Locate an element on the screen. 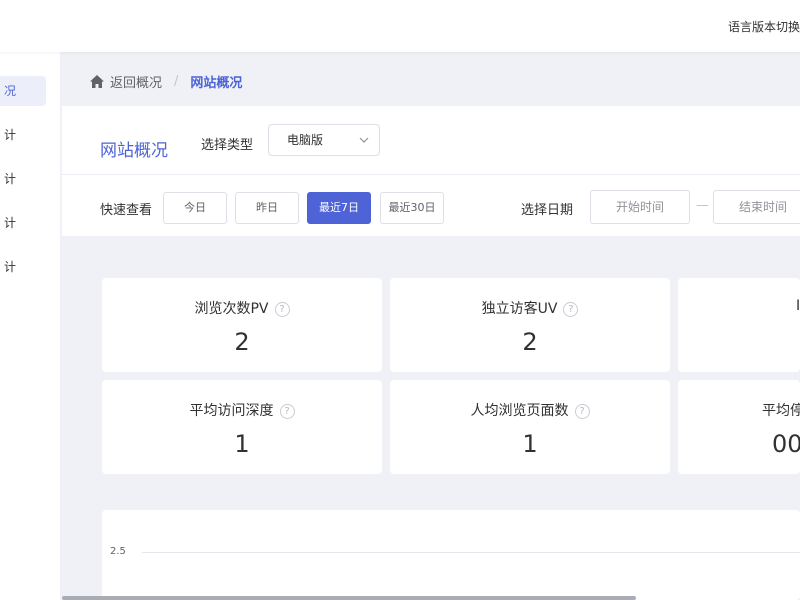 The image size is (800, 600). stat-label: I is located at coordinates (798, 306).